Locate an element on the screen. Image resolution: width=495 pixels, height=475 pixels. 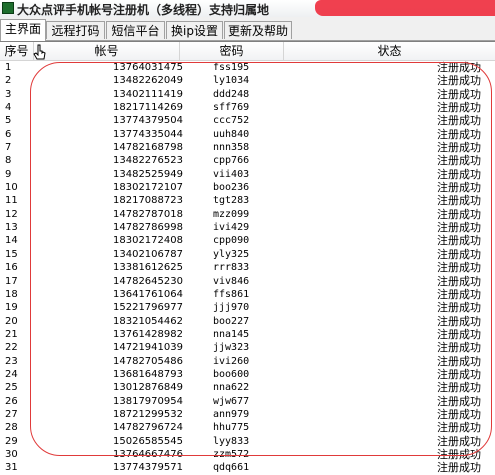
table-row: 7 14782168798 nnn358 注册成功 is located at coordinates (247, 147).